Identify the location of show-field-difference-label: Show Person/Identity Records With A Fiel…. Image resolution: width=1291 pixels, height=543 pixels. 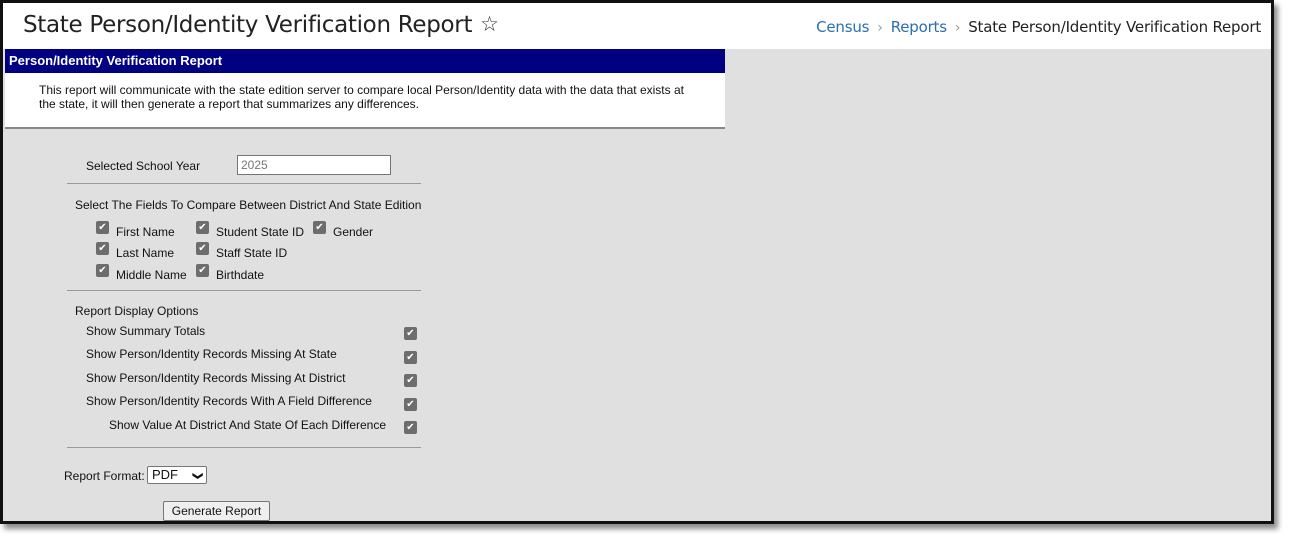
(229, 401).